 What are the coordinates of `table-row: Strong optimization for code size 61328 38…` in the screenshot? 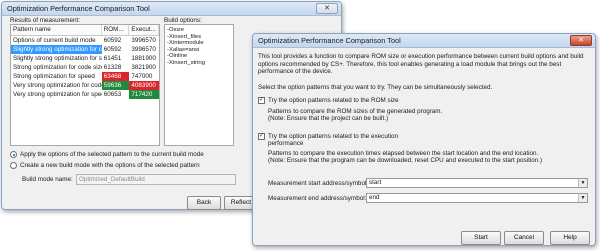 It's located at (85, 67).